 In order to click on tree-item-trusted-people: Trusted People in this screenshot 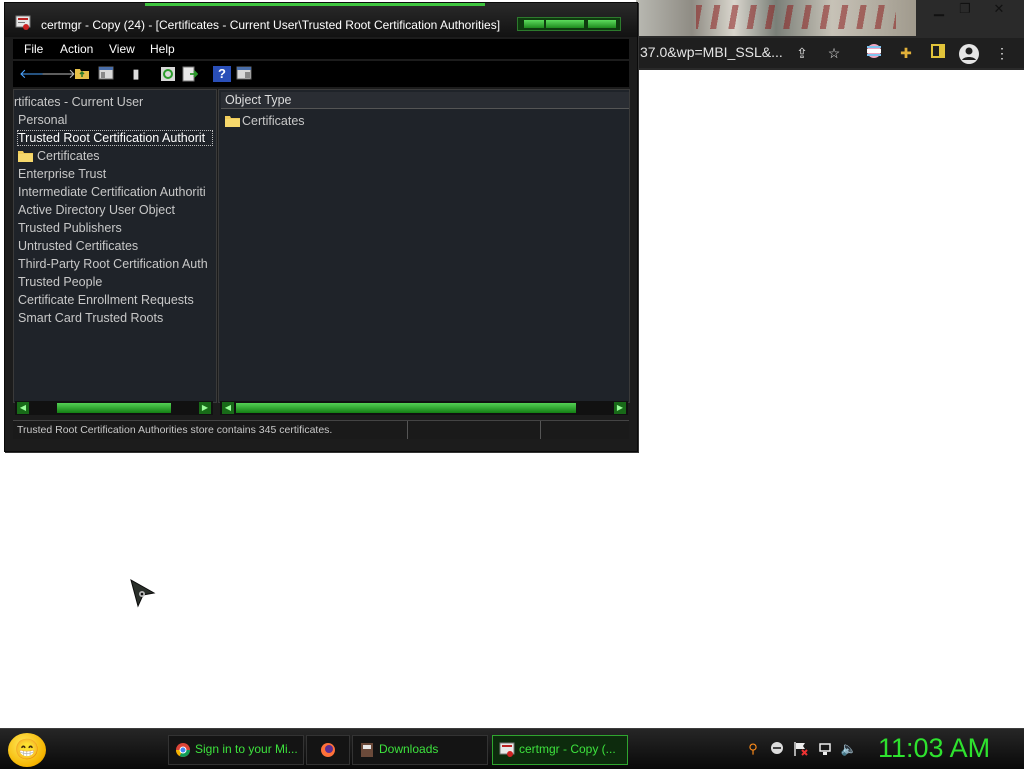, I will do `click(115, 282)`.